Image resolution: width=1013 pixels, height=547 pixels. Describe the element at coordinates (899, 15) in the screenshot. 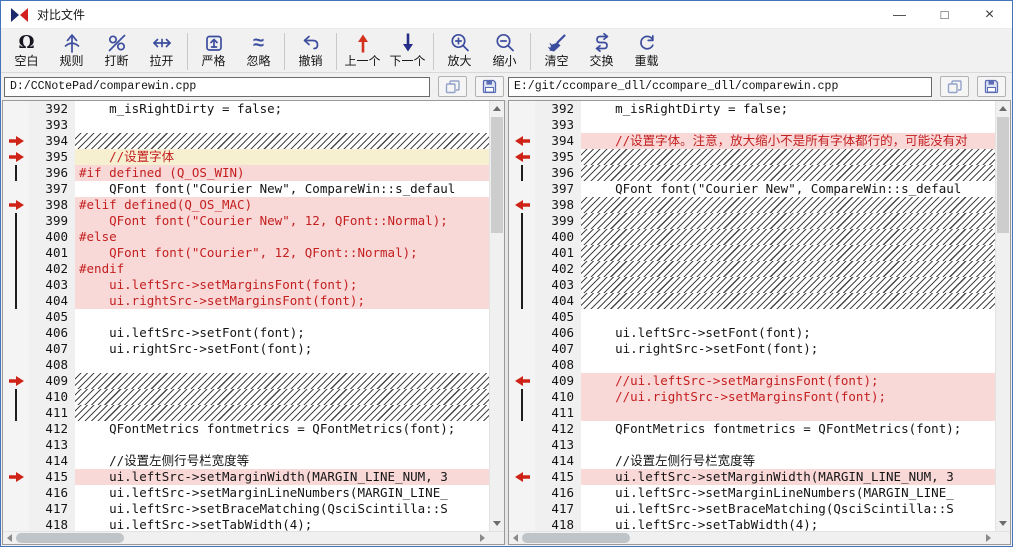

I see `minimize-button: —` at that location.